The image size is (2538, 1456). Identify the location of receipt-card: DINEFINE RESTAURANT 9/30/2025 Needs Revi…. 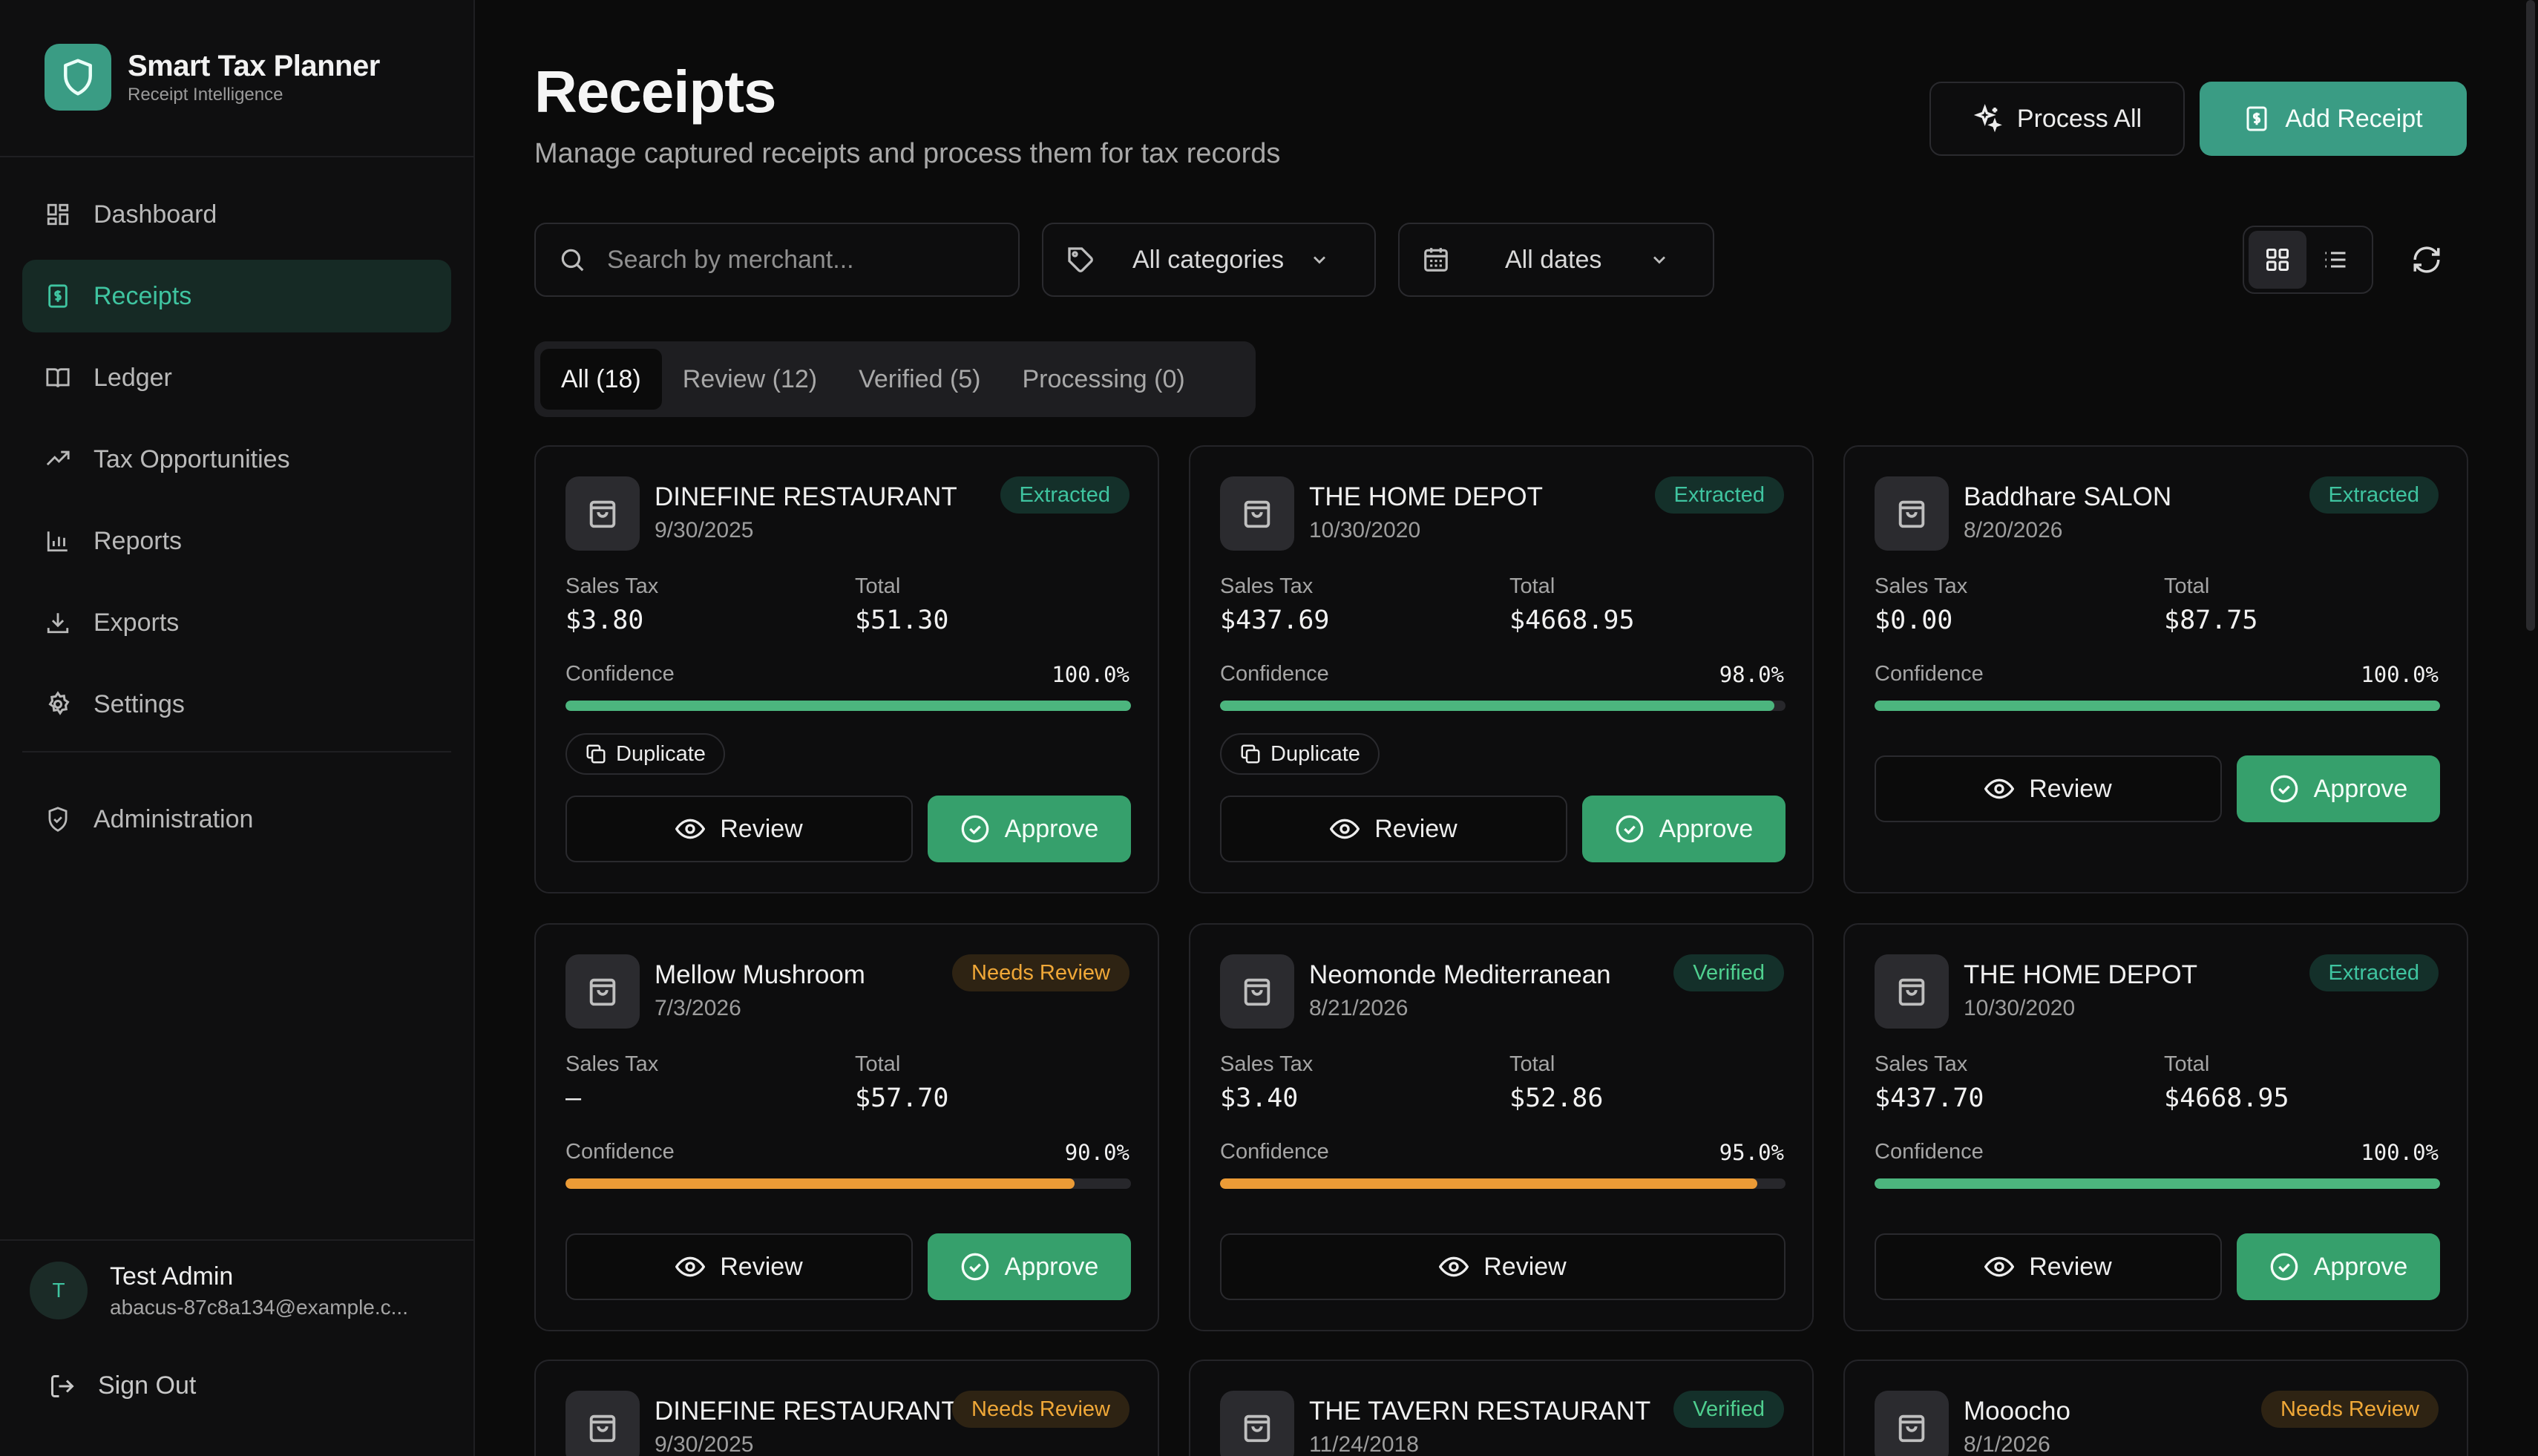
(846, 1408).